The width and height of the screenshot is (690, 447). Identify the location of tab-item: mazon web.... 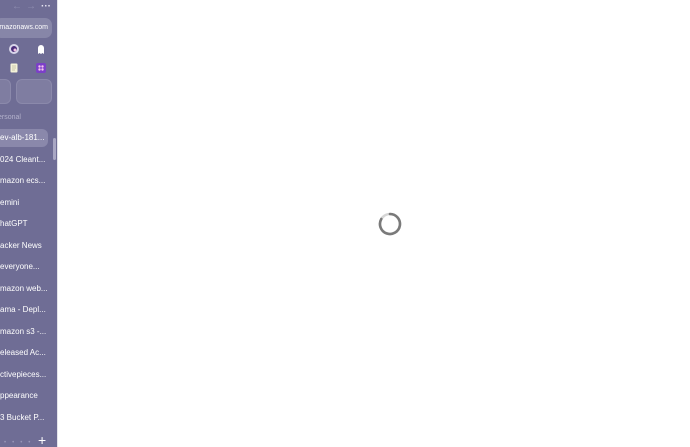
(24, 289).